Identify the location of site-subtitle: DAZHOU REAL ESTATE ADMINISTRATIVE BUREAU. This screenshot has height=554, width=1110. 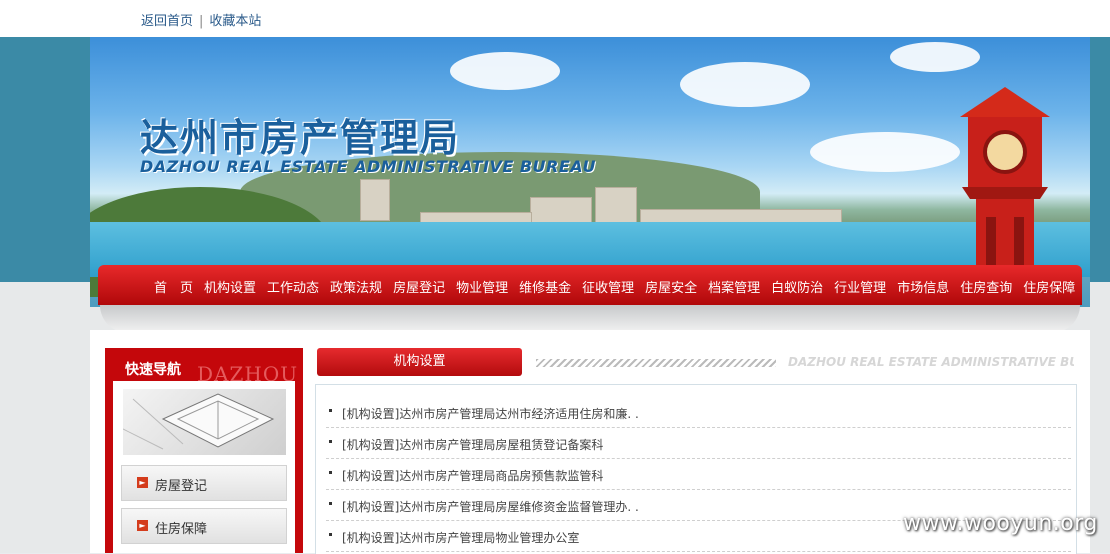
(368, 166).